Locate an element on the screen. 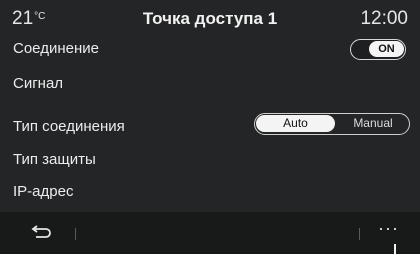  clock: 12:00 is located at coordinates (384, 18).